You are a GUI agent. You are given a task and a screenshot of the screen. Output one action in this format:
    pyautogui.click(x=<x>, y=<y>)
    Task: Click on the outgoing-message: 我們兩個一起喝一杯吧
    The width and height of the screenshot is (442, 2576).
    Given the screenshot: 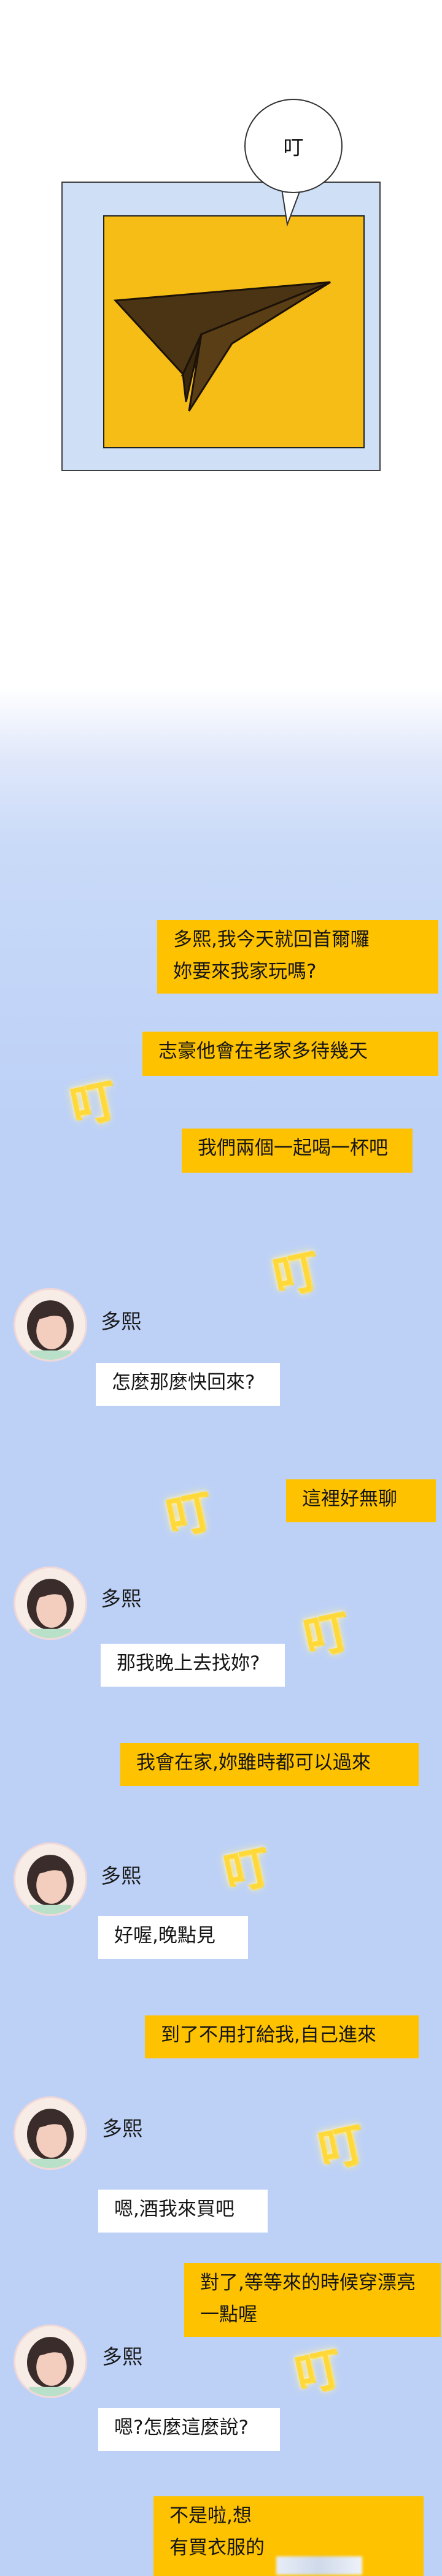 What is the action you would take?
    pyautogui.click(x=297, y=1151)
    